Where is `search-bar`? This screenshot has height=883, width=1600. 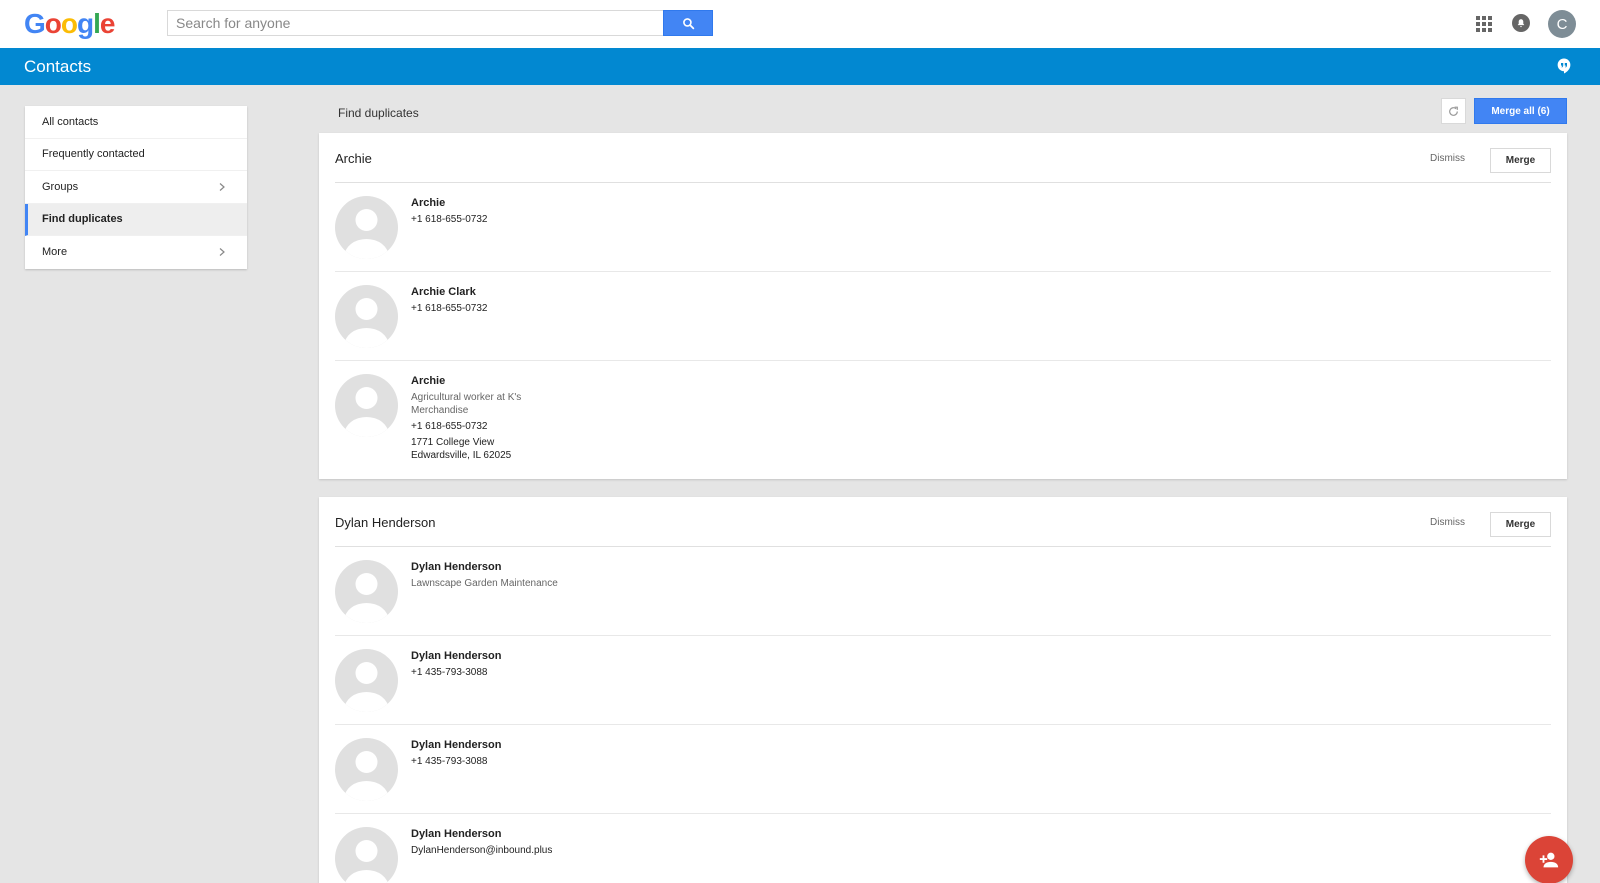
search-bar is located at coordinates (440, 23).